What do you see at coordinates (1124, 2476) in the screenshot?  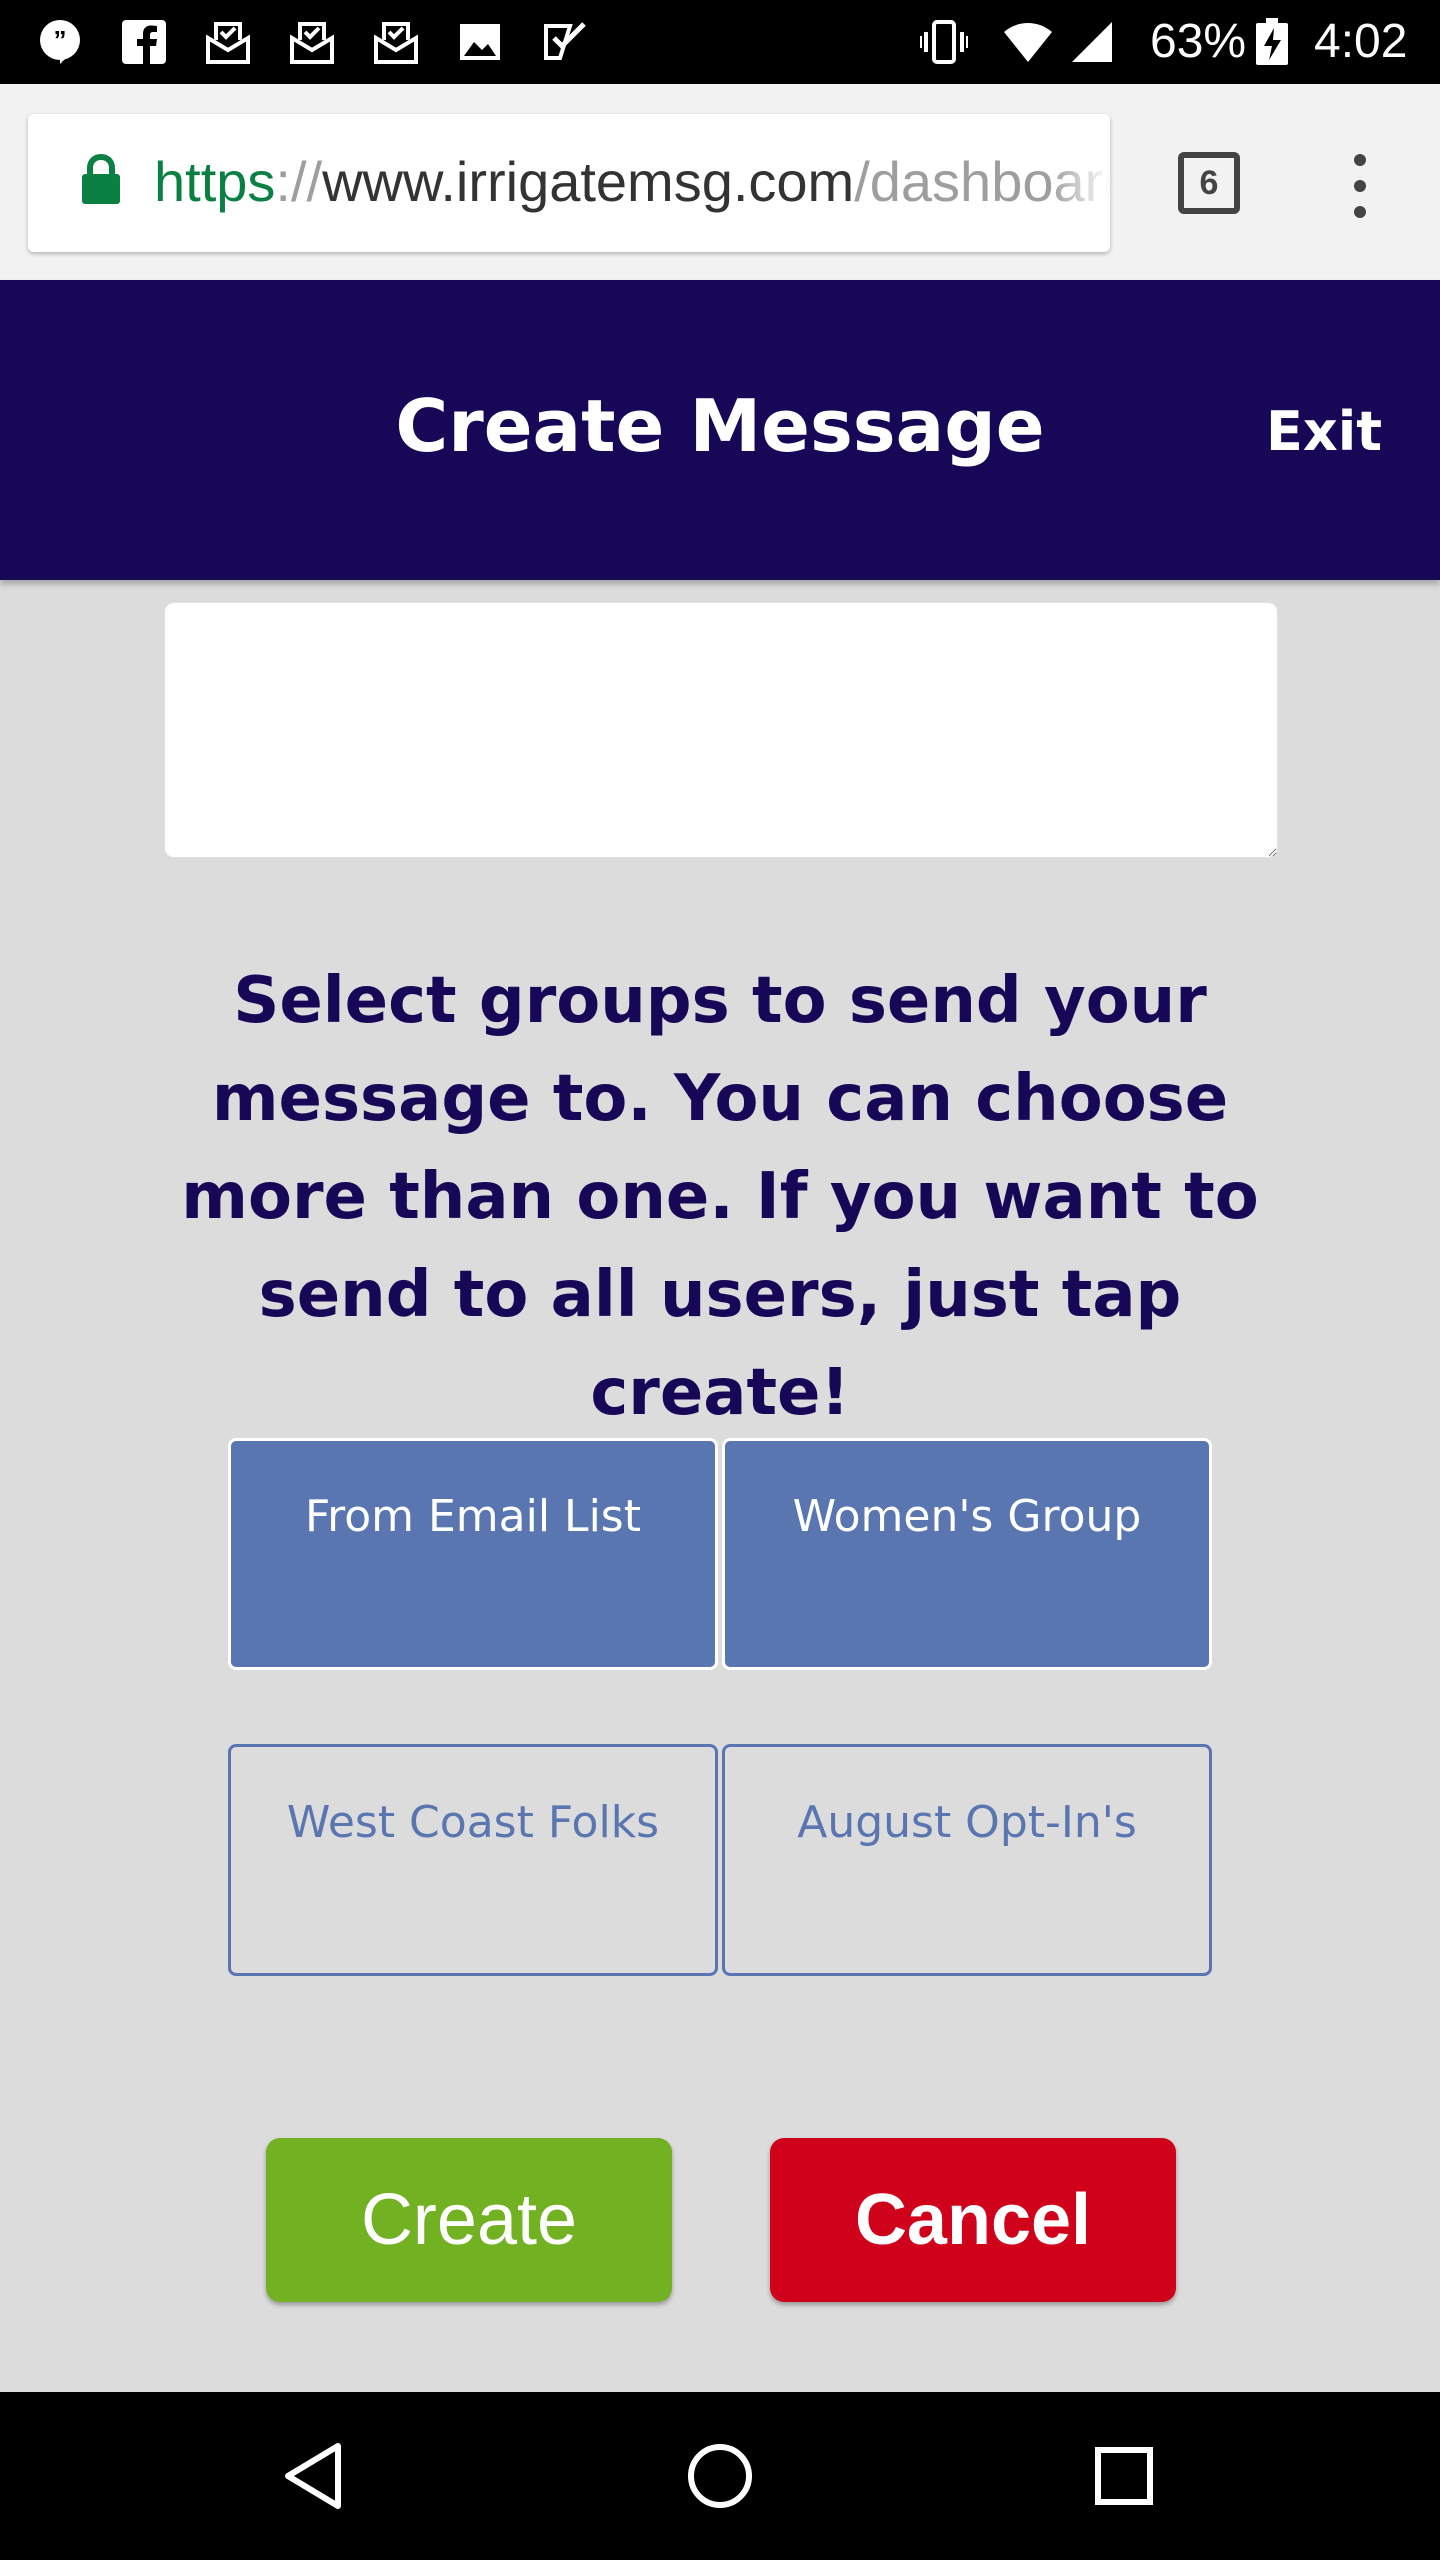 I see `recents-icon` at bounding box center [1124, 2476].